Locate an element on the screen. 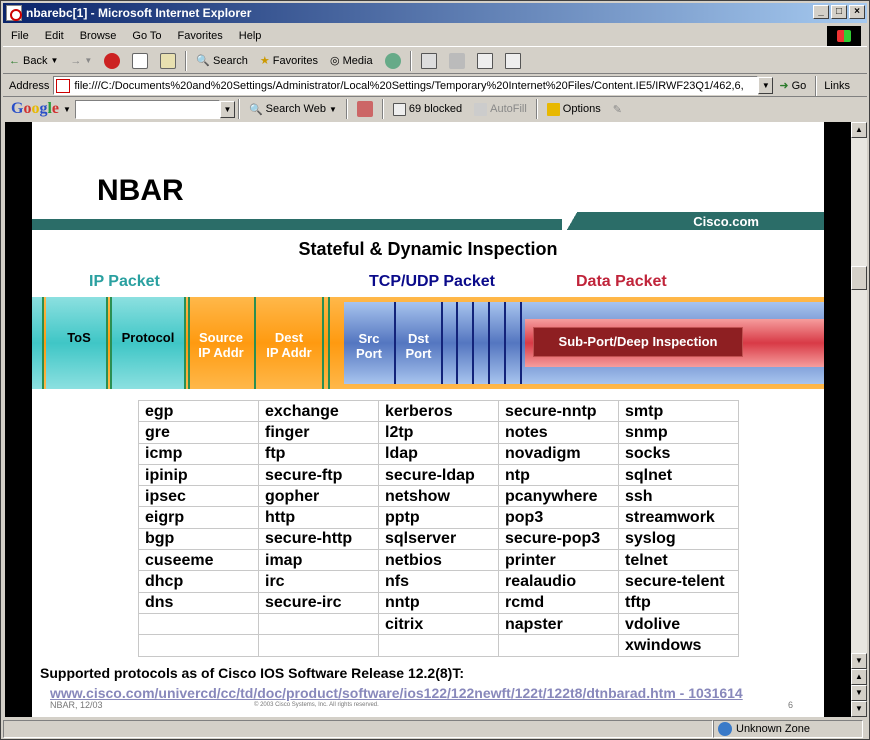  standard-toolbar: ← Back ▼ → ▼ 🔍 Search ★ Favorites ◎ Media is located at coordinates (435, 61).